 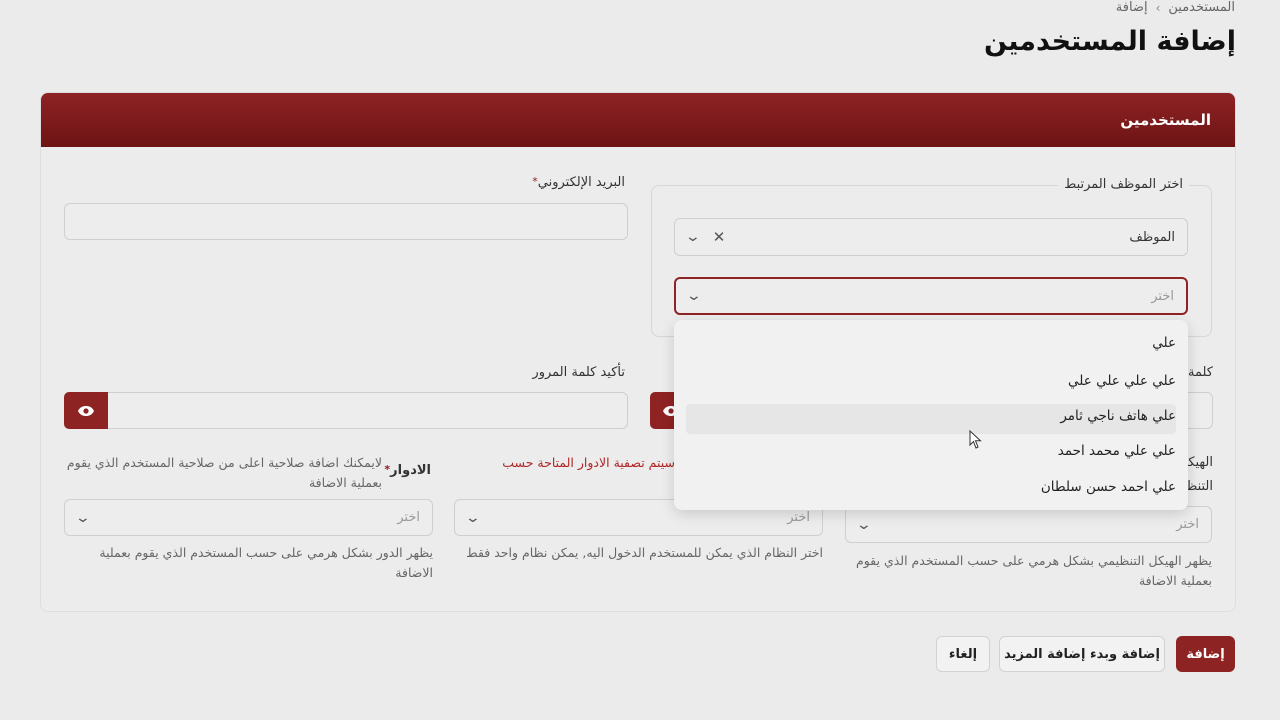 What do you see at coordinates (1118, 416) in the screenshot?
I see `dropdown-option: علي هاتف ناجي ثامر` at bounding box center [1118, 416].